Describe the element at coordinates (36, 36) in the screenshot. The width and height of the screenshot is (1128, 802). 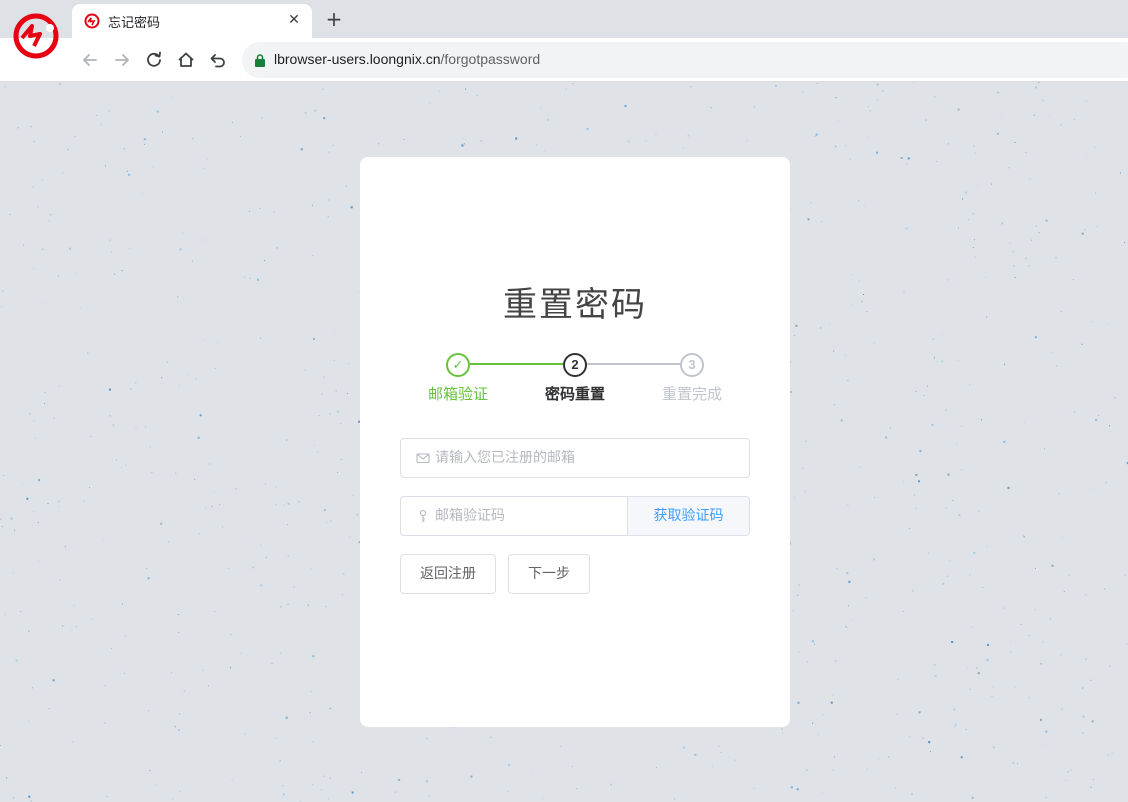
I see `browser-logo-icon` at that location.